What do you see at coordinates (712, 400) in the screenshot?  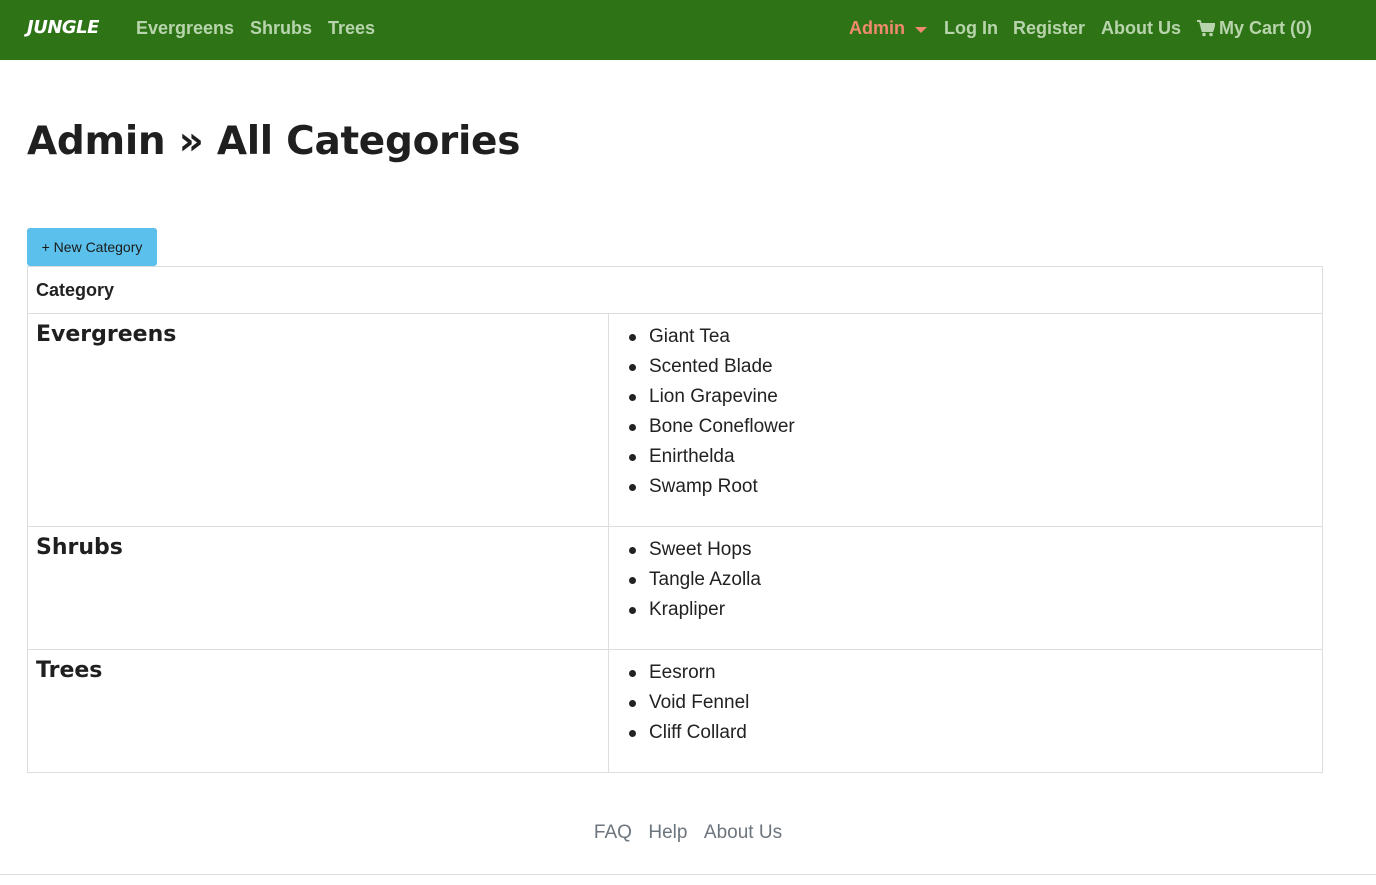 I see `product-item: Lion Grapevine` at bounding box center [712, 400].